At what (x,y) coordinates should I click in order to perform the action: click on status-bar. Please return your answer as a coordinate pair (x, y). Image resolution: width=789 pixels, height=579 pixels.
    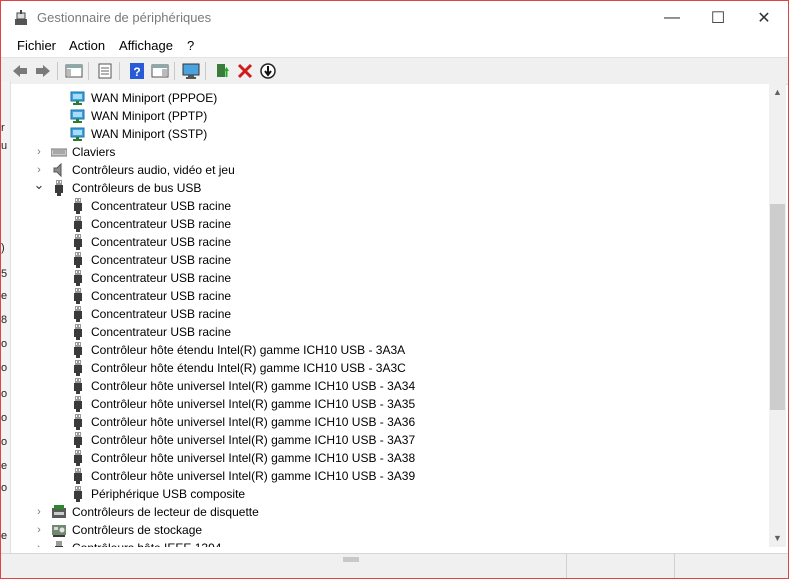
    Looking at the image, I should click on (394, 565).